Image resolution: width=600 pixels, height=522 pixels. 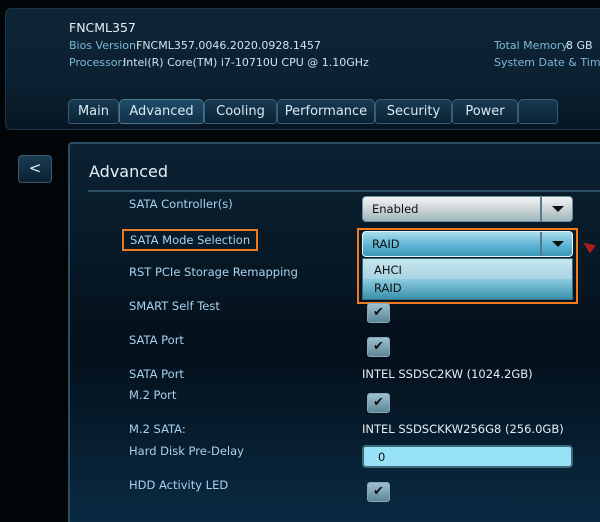 I want to click on bios-value: FNCML357.0046.2020.0928.1457, so click(x=228, y=45).